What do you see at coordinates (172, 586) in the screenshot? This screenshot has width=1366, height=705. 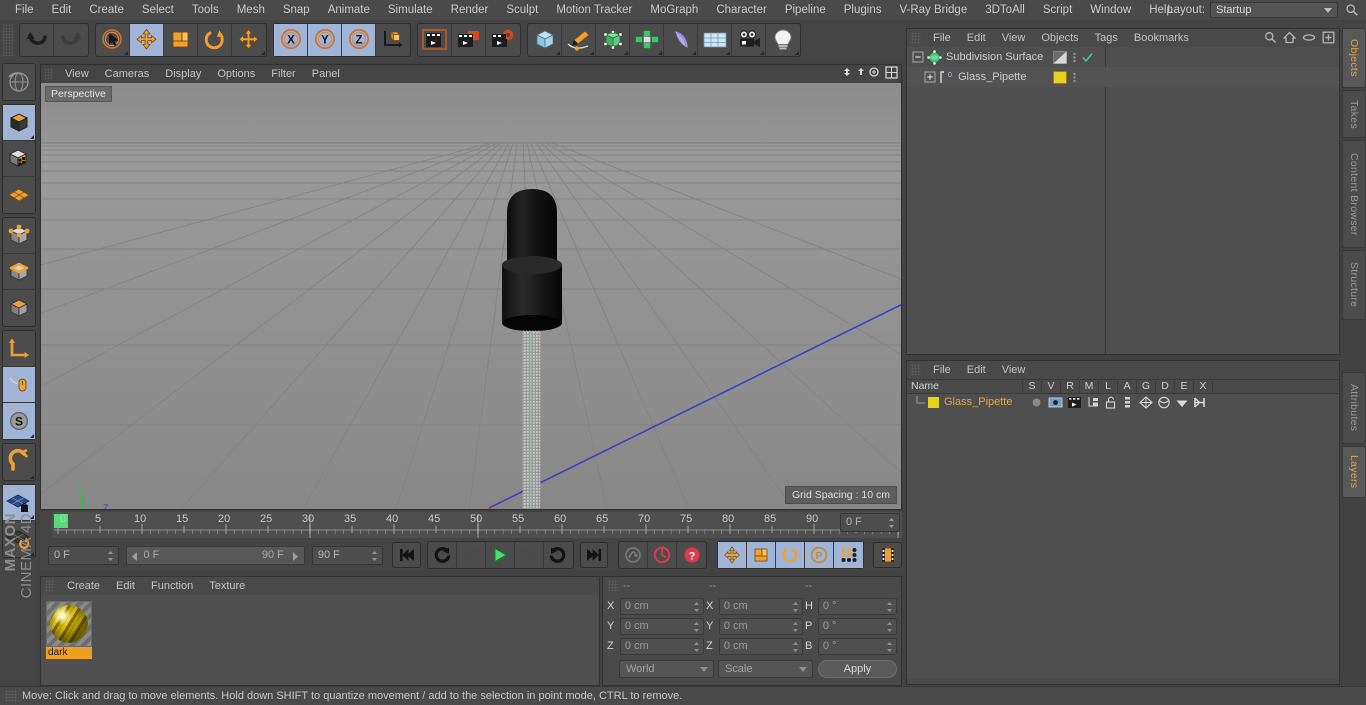 I see `material-menu-function: Function` at bounding box center [172, 586].